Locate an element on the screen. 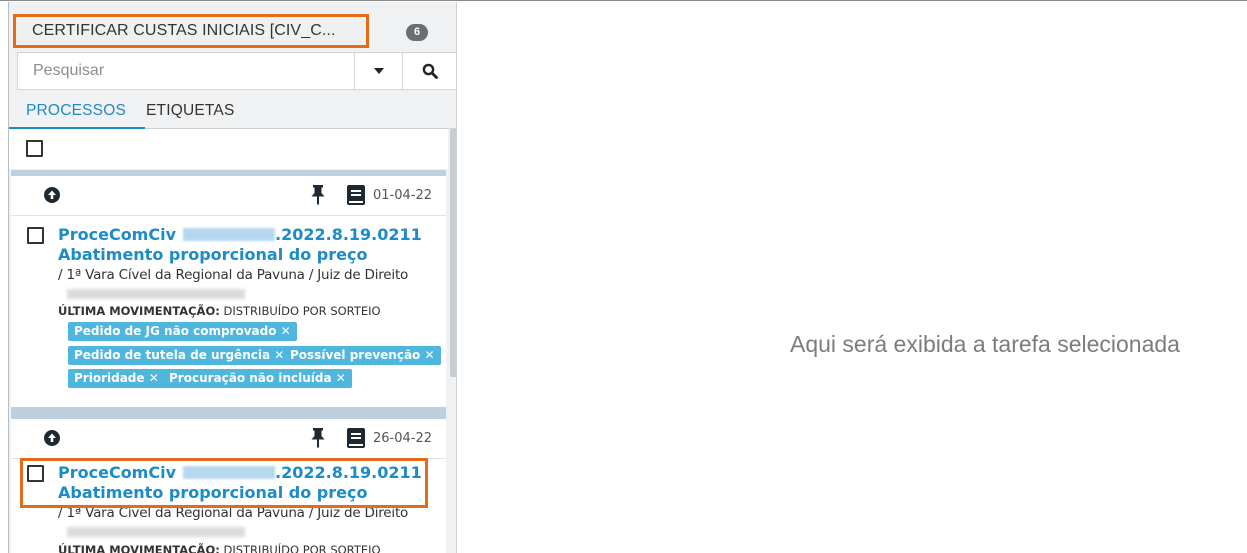 The width and height of the screenshot is (1247, 553). selected-process-highlight is located at coordinates (224, 483).